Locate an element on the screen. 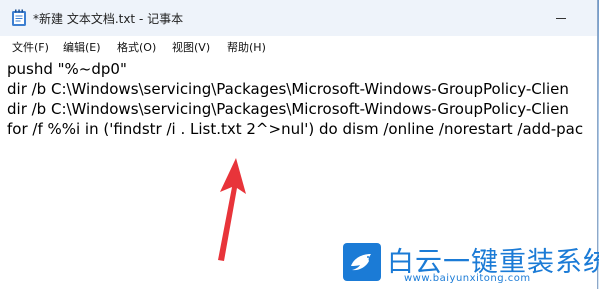 The image size is (599, 289). minimize-button is located at coordinates (561, 18).